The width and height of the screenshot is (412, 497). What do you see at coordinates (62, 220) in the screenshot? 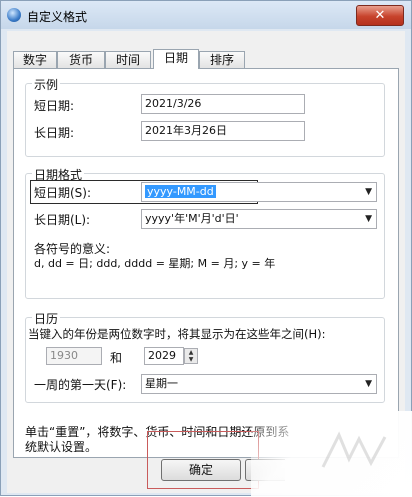
I see `long-date-label: 长日期(L):` at bounding box center [62, 220].